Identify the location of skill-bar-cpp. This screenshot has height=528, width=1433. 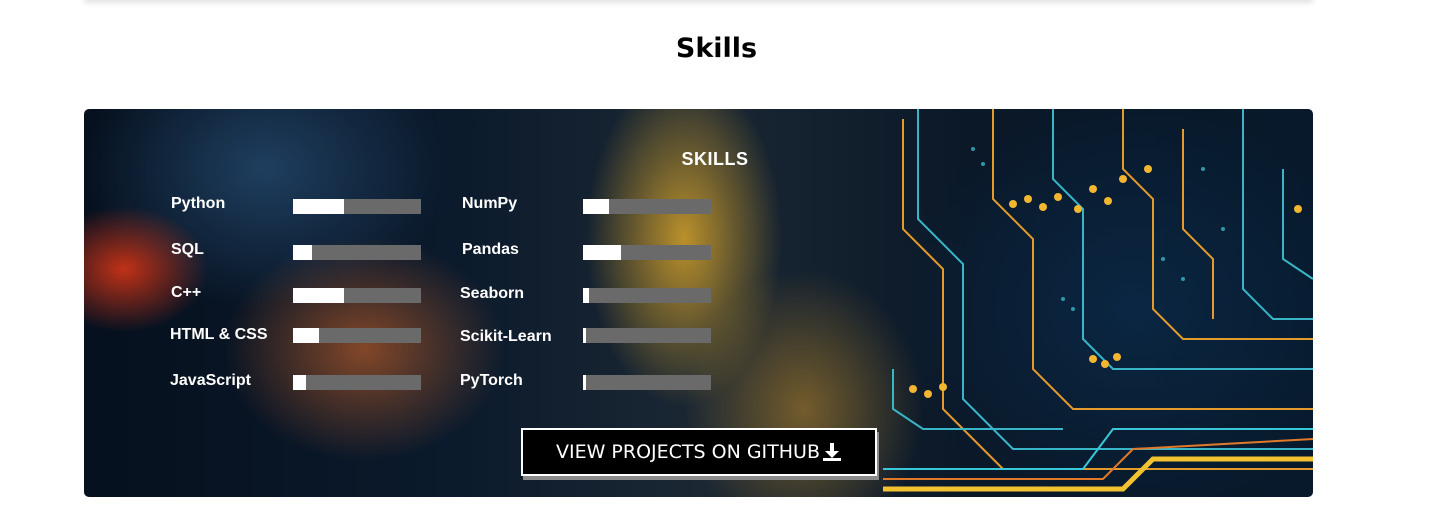
(357, 295).